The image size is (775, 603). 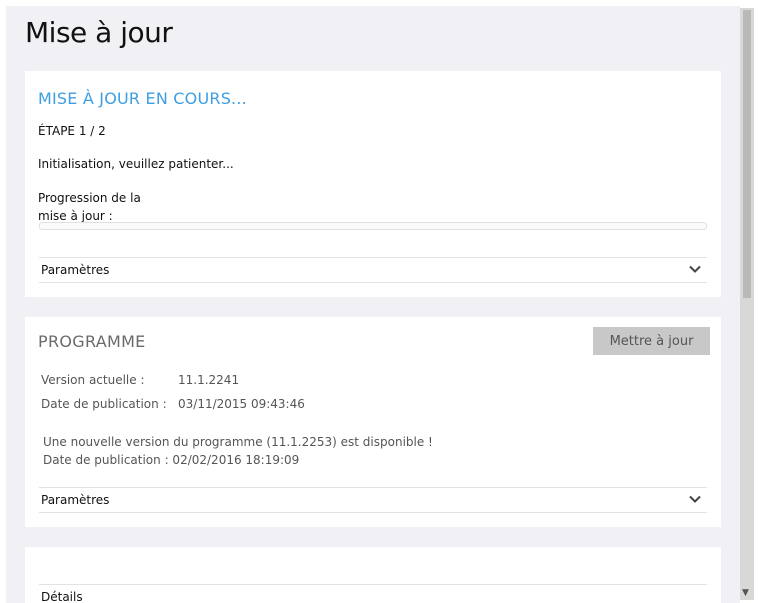 What do you see at coordinates (373, 593) in the screenshot?
I see `details-expander: Détails` at bounding box center [373, 593].